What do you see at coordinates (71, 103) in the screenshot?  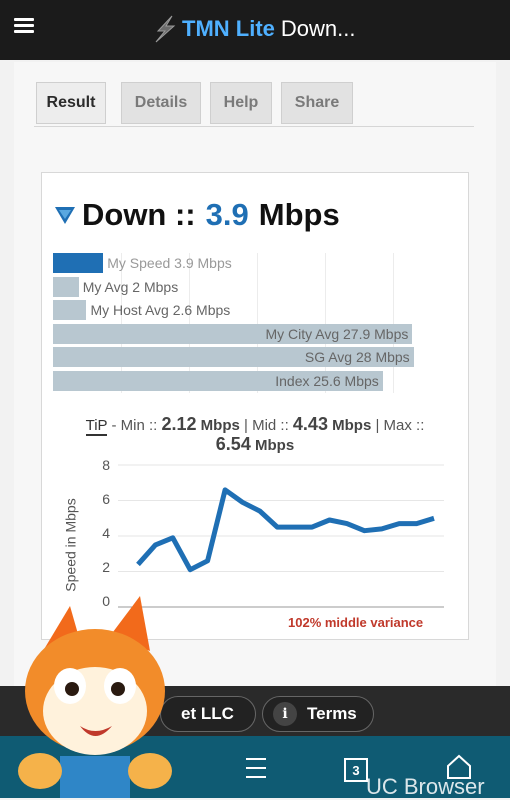 I see `tab-result: Result` at bounding box center [71, 103].